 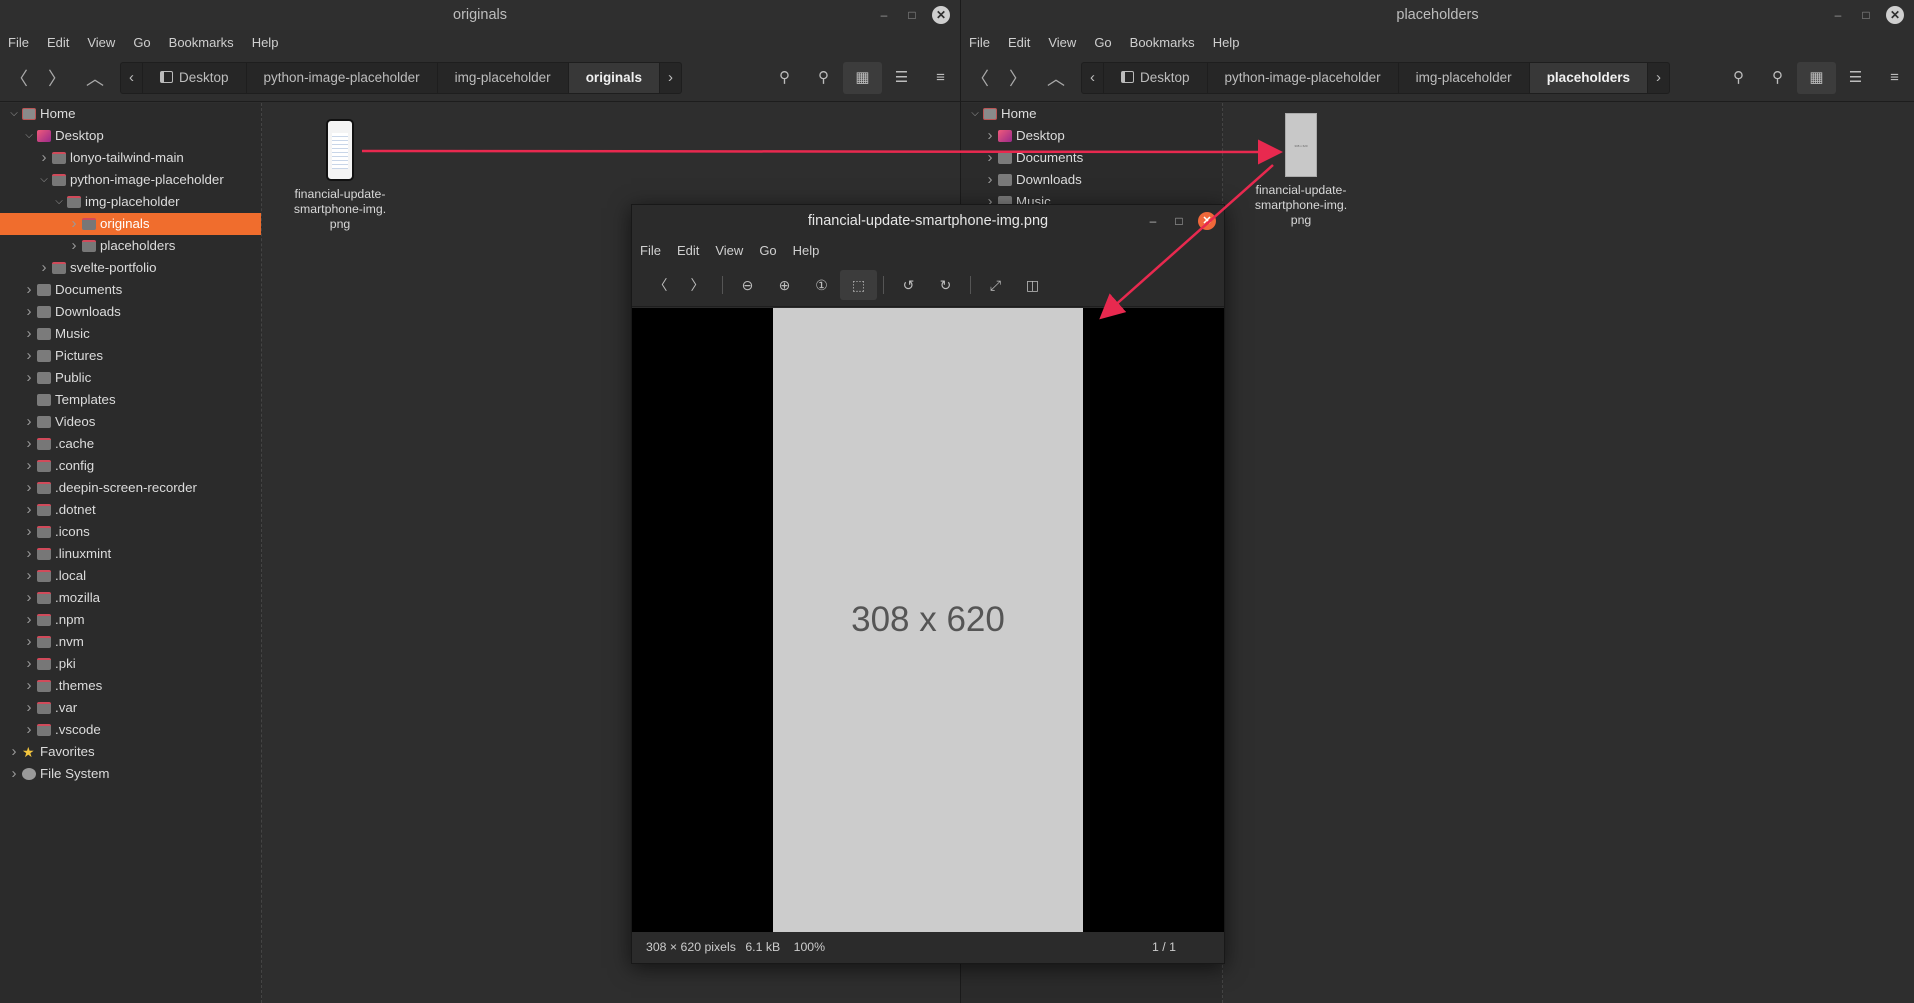 I want to click on zoom-in-icon: ⊕, so click(x=784, y=285).